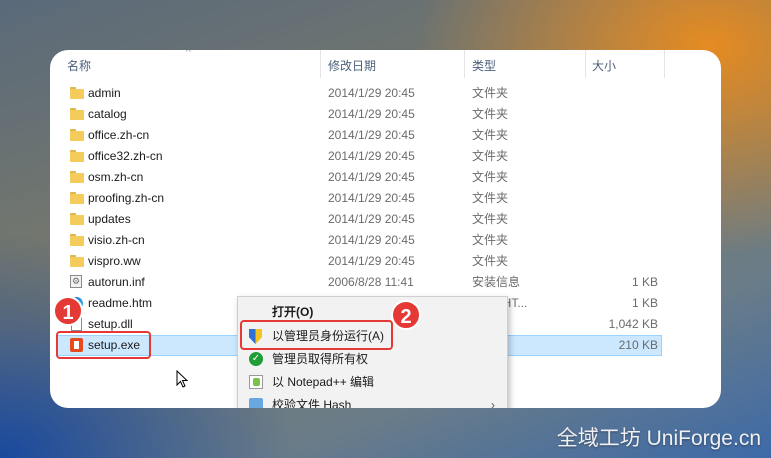 The image size is (771, 458). Describe the element at coordinates (120, 303) in the screenshot. I see `file-name: readme.htm` at that location.